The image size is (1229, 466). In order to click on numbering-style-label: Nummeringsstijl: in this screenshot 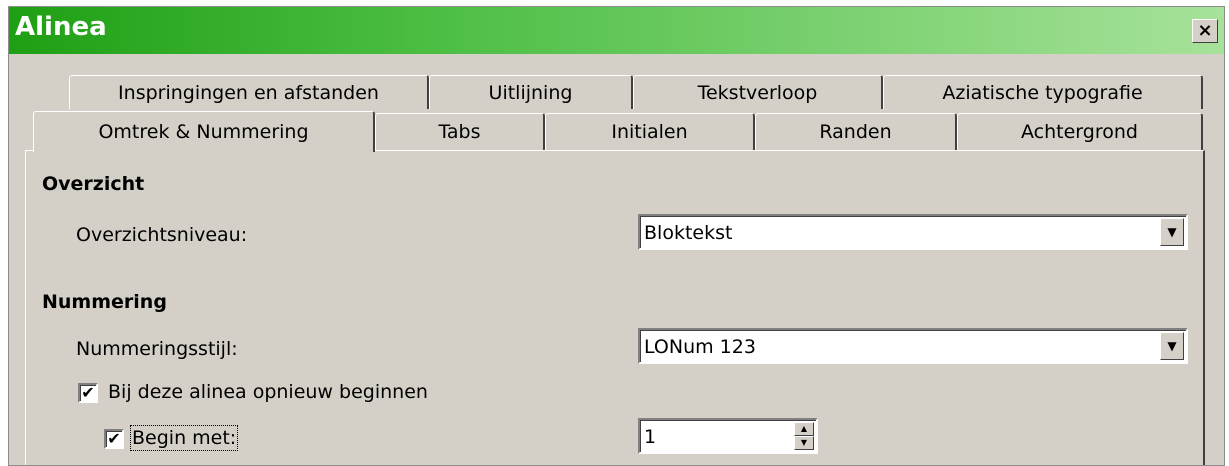, I will do `click(157, 349)`.